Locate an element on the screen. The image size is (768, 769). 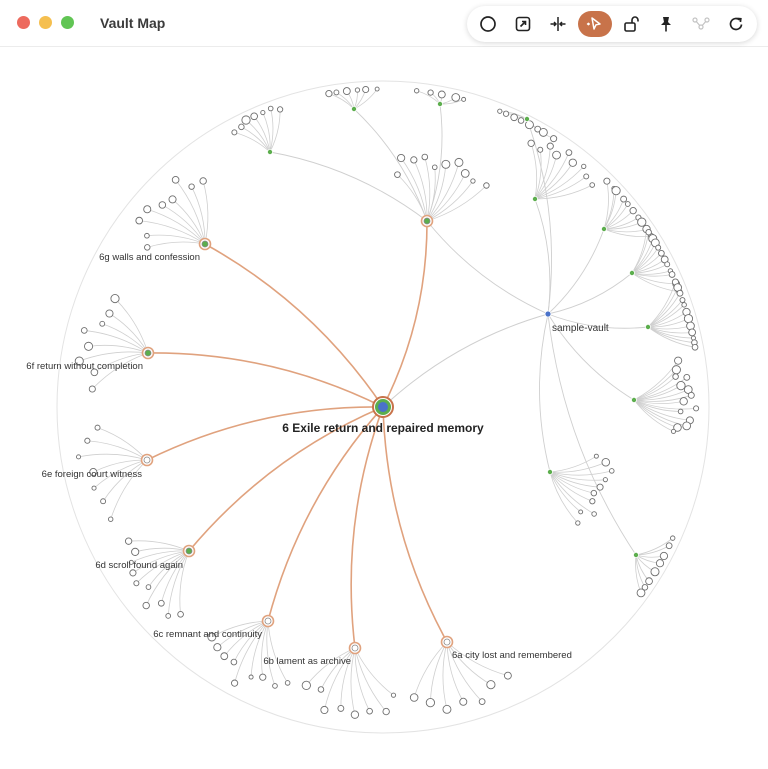
unlock-button is located at coordinates (630, 24).